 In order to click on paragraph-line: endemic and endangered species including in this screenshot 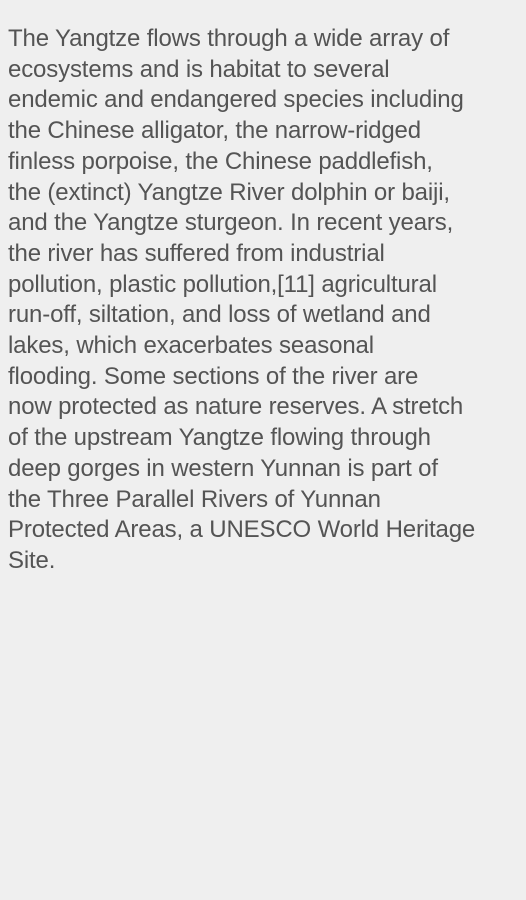, I will do `click(236, 100)`.